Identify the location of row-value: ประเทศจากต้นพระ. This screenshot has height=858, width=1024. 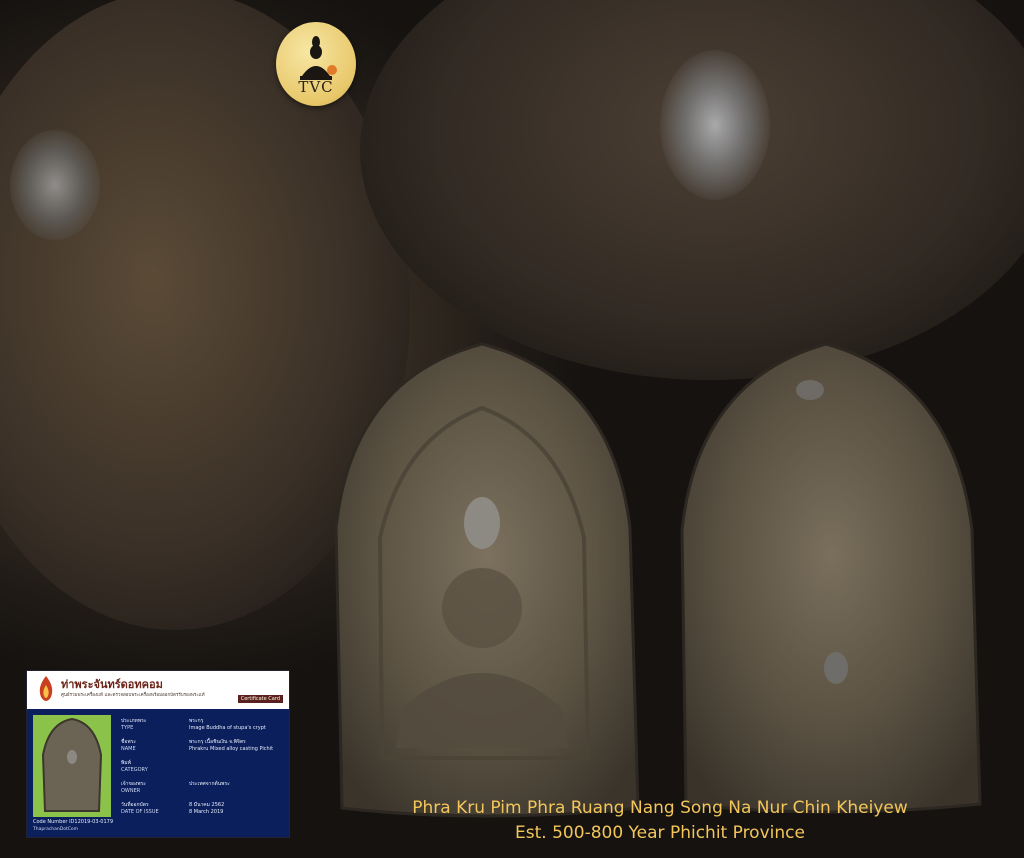
(209, 784).